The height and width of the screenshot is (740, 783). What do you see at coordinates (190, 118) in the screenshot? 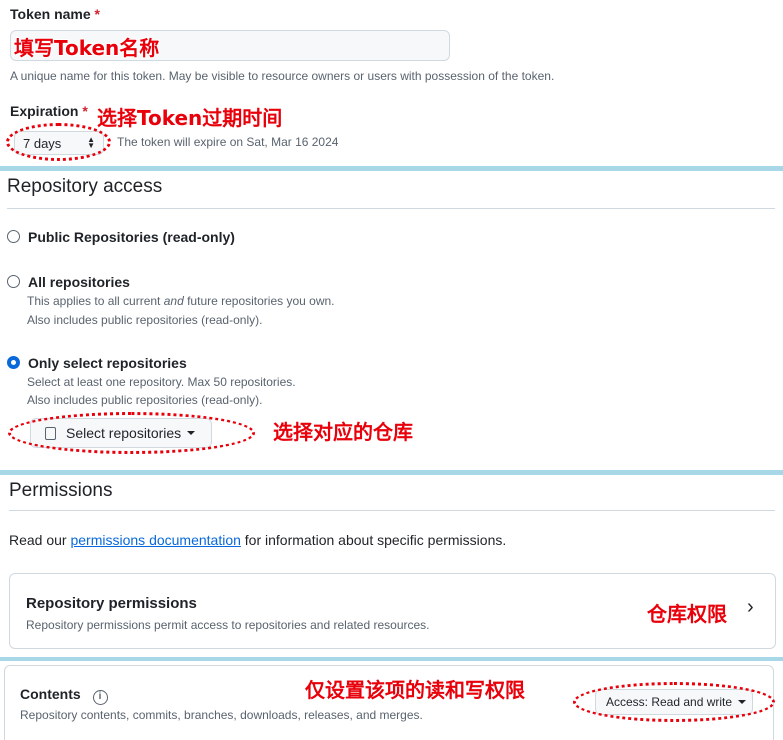
I see `annotation-expiration: 选择Token过期时间` at bounding box center [190, 118].